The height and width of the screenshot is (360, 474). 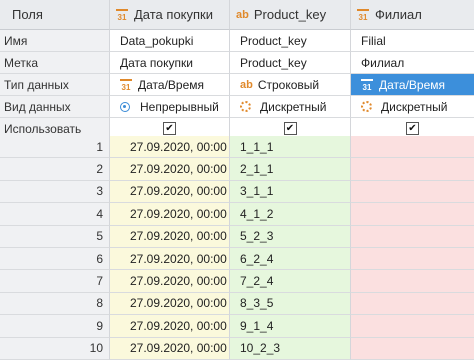 I want to click on key-cell: 8_3_5, so click(x=290, y=304).